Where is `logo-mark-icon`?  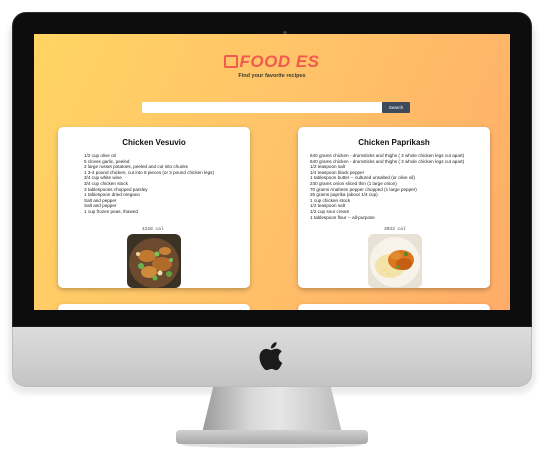 logo-mark-icon is located at coordinates (231, 61).